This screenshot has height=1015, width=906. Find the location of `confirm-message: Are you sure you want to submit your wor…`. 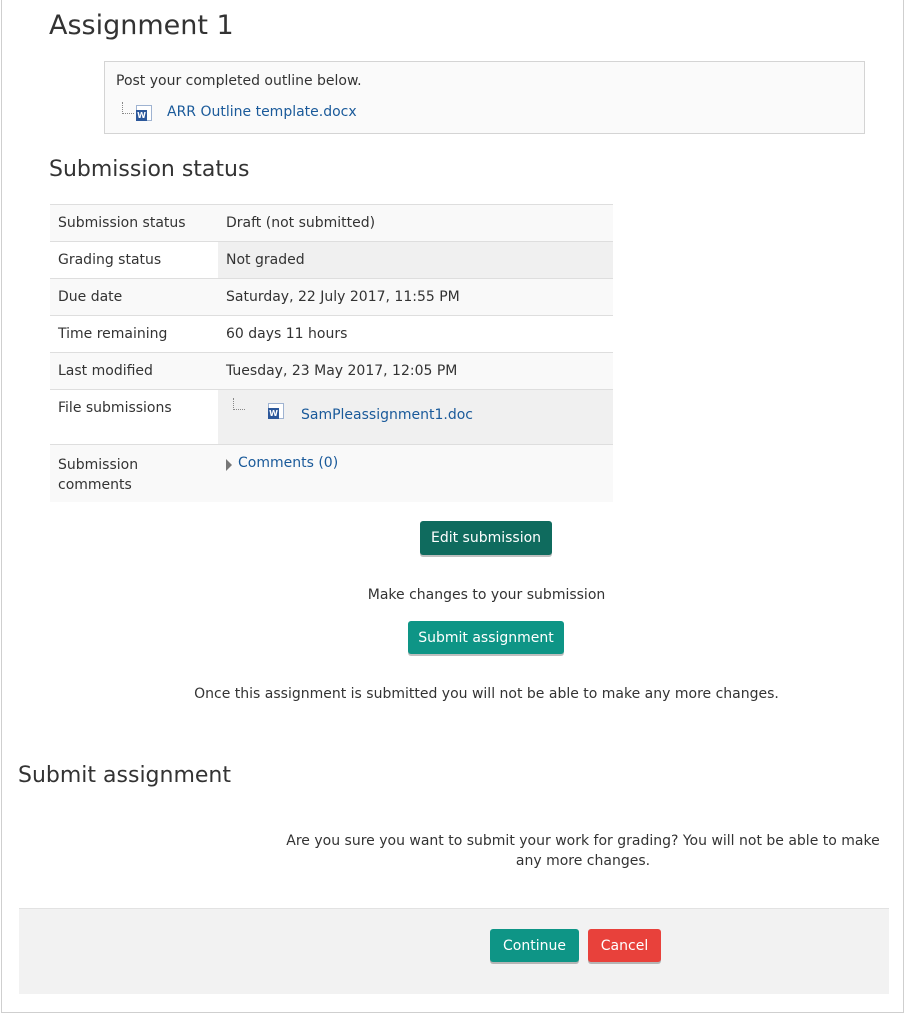

confirm-message: Are you sure you want to submit your wor… is located at coordinates (583, 851).